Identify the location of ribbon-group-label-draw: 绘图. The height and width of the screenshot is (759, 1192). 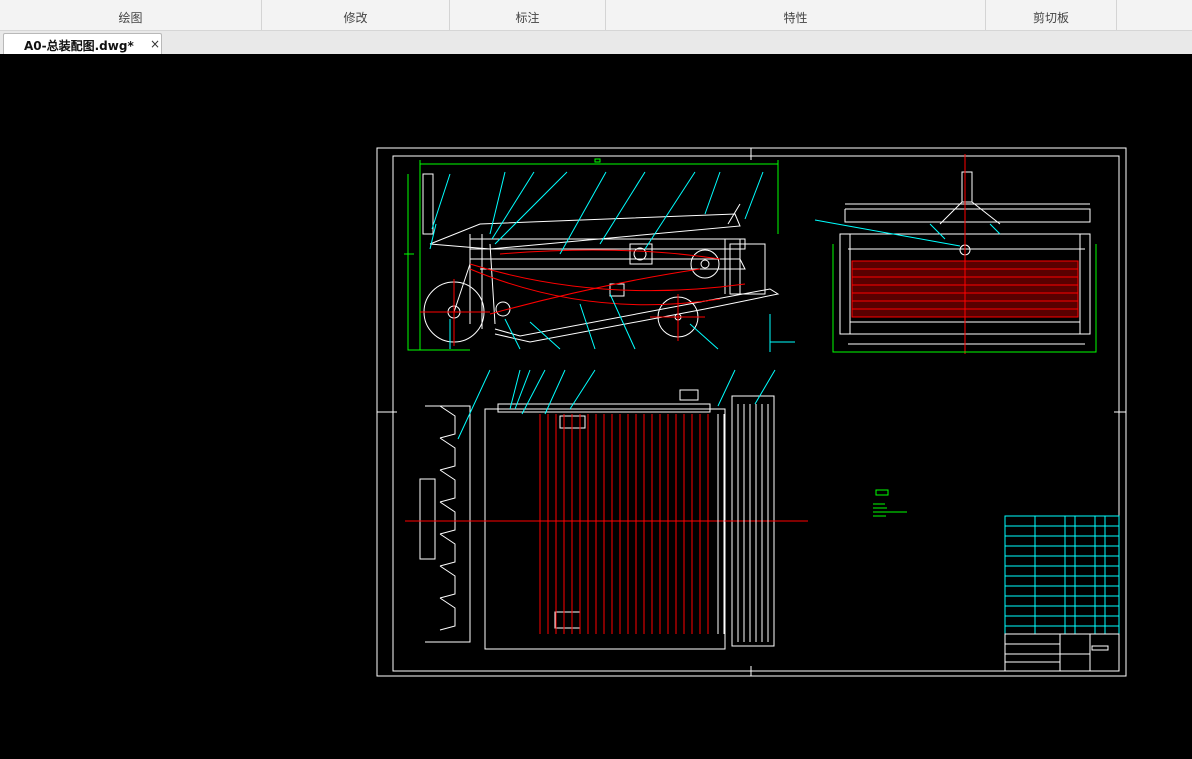
(130, 18).